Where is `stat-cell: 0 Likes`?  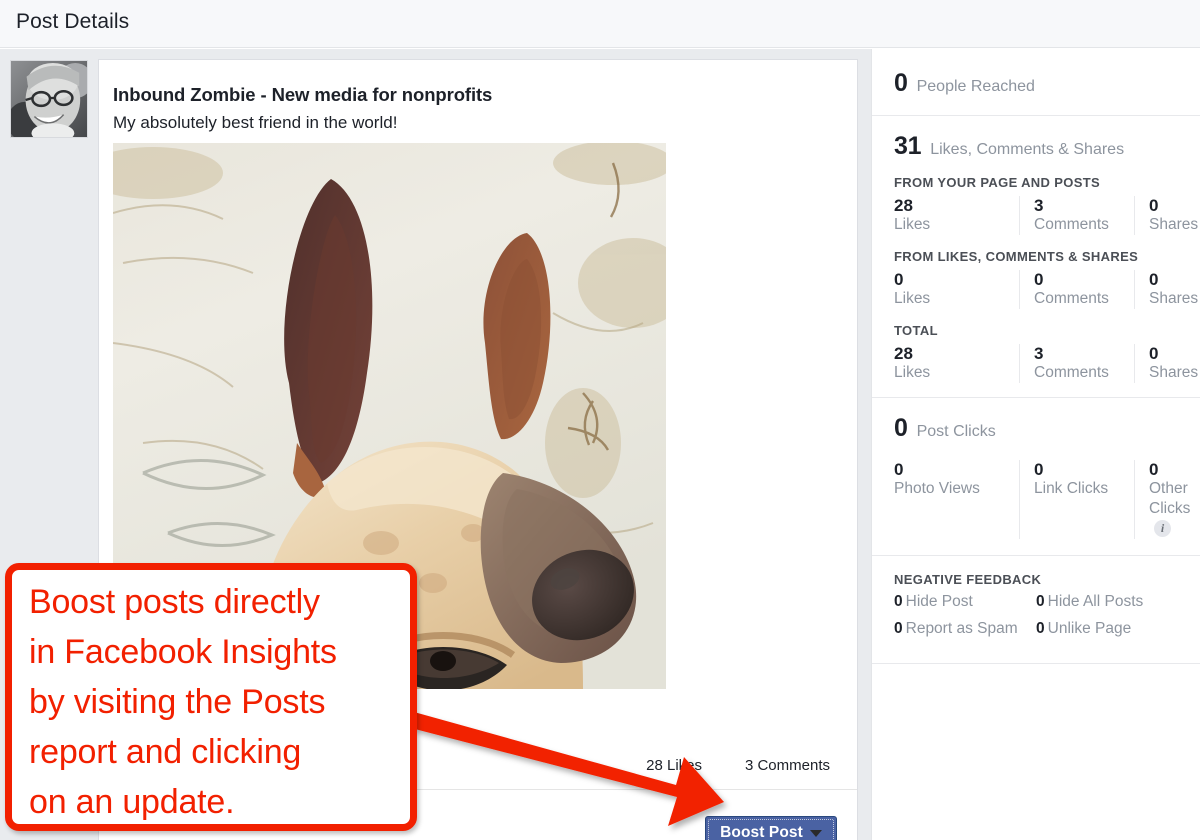
stat-cell: 0 Likes is located at coordinates (956, 289).